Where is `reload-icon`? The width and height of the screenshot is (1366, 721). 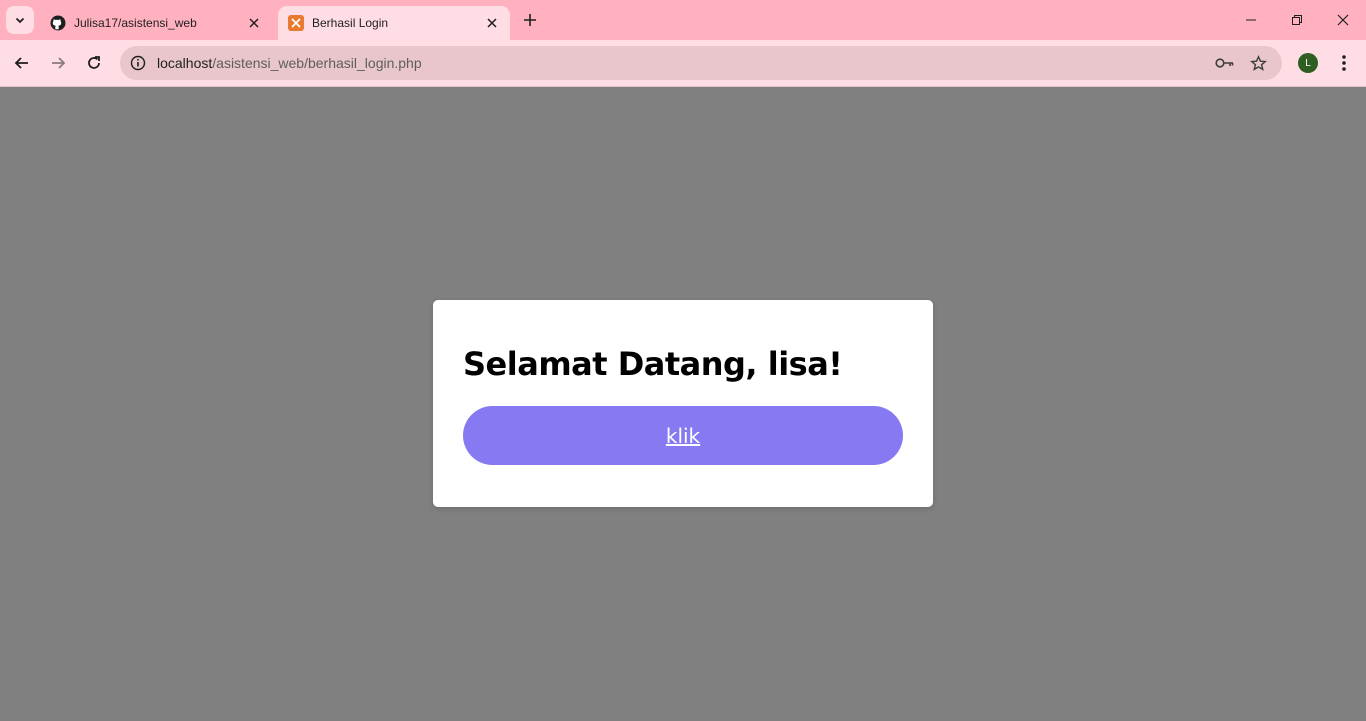
reload-icon is located at coordinates (94, 62).